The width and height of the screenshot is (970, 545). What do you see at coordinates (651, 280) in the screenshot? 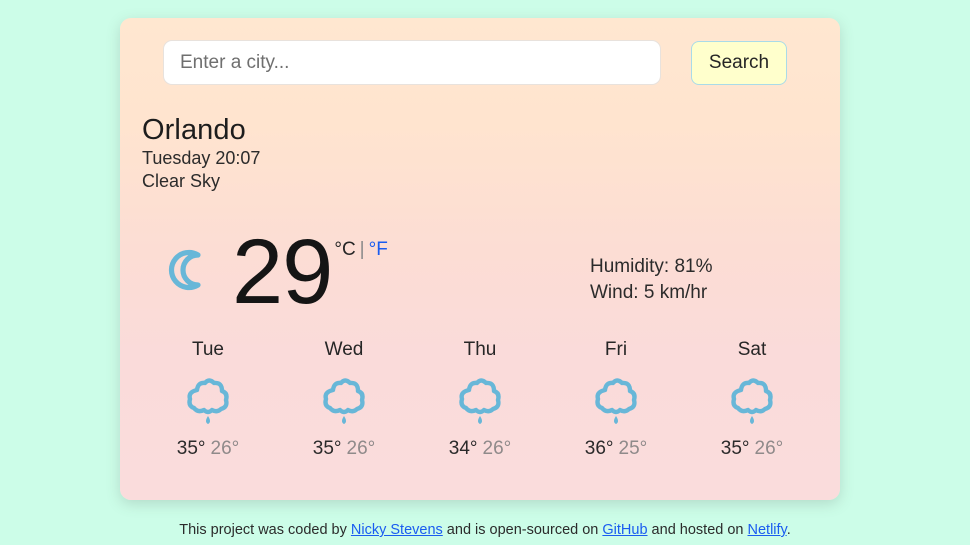
I see `current-details: Humidity: 81% Wind: 5 km/hr` at bounding box center [651, 280].